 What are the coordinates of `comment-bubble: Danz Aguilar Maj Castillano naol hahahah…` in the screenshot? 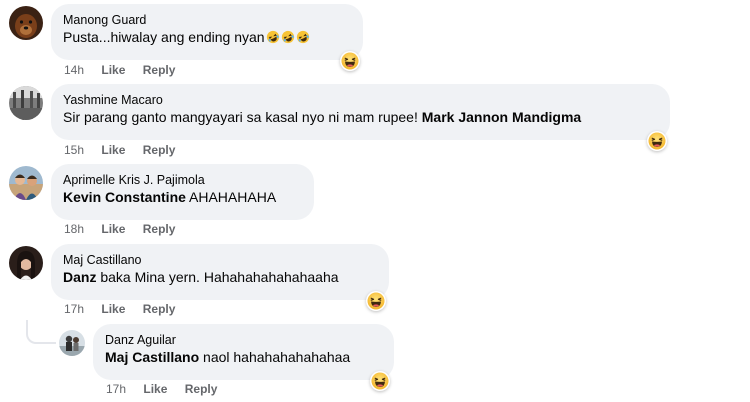 It's located at (243, 352).